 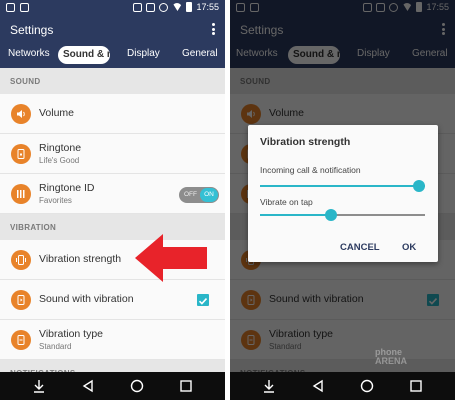 What do you see at coordinates (305, 142) in the screenshot?
I see `dialog-title: Vibration strength` at bounding box center [305, 142].